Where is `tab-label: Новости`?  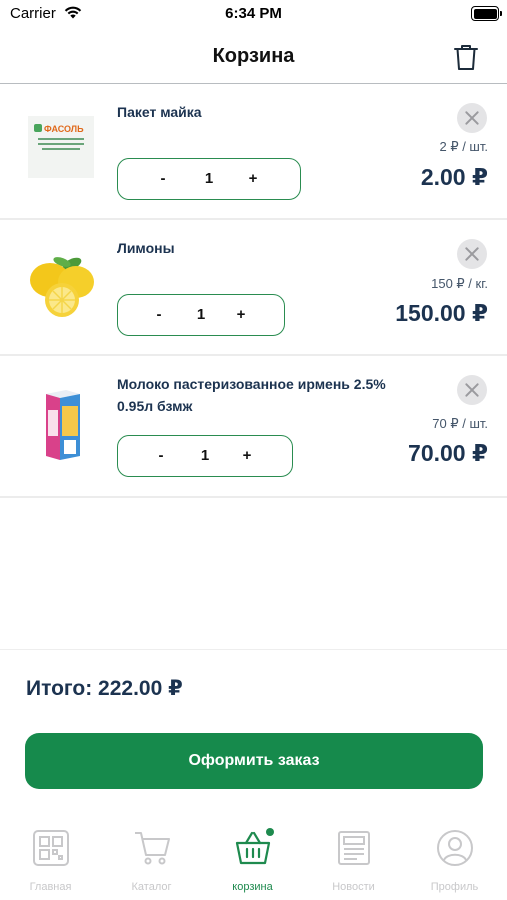
tab-label: Новости is located at coordinates (353, 887).